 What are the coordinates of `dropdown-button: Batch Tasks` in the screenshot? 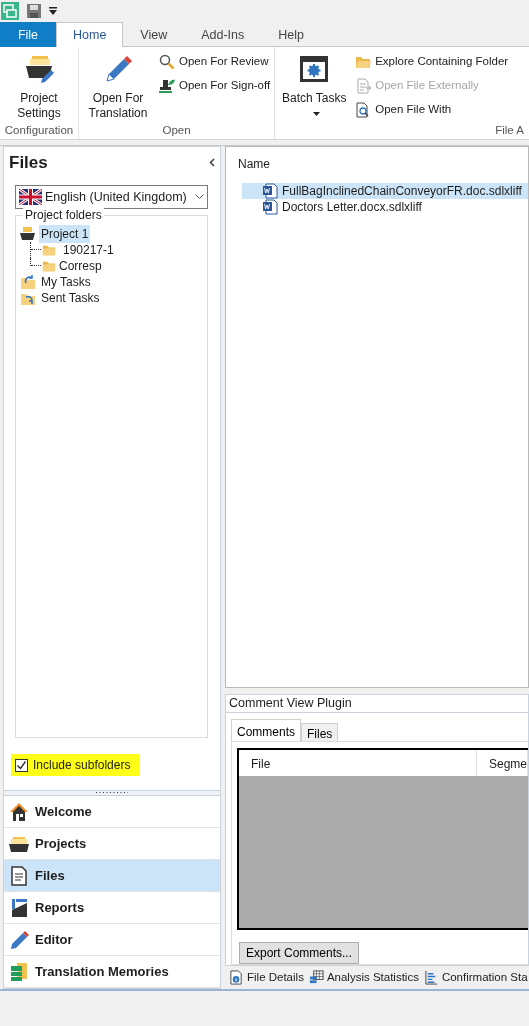 It's located at (314, 86).